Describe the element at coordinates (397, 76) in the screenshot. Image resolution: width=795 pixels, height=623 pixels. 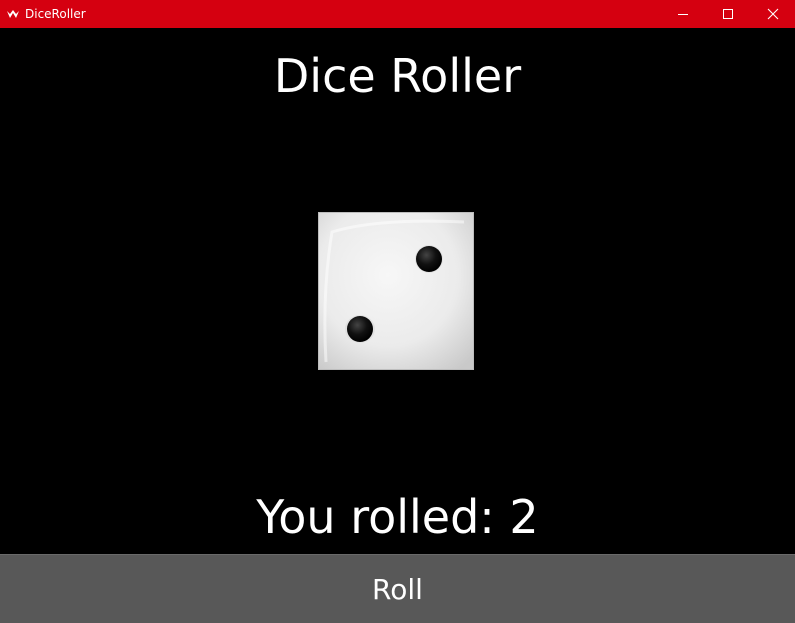
I see `app-heading: Dice Roller` at that location.